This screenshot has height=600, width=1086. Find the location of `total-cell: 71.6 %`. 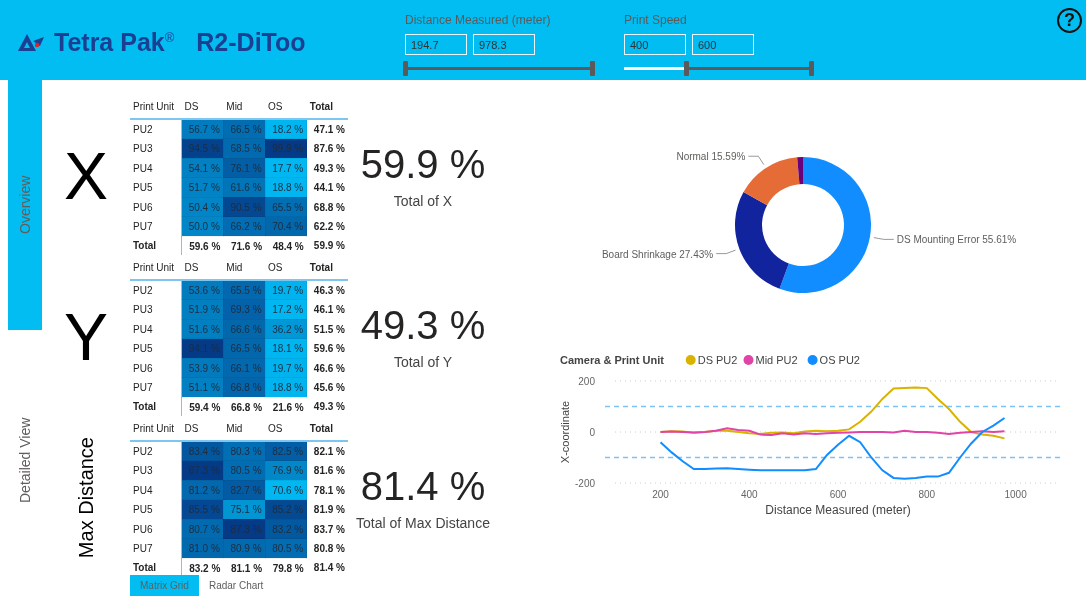

total-cell: 71.6 % is located at coordinates (244, 246).